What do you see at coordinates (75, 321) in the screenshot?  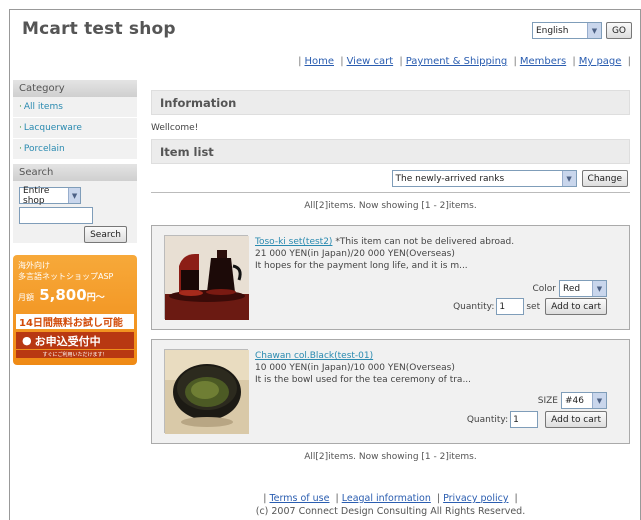 I see `banner-trial: 14日間無料お試し可能` at bounding box center [75, 321].